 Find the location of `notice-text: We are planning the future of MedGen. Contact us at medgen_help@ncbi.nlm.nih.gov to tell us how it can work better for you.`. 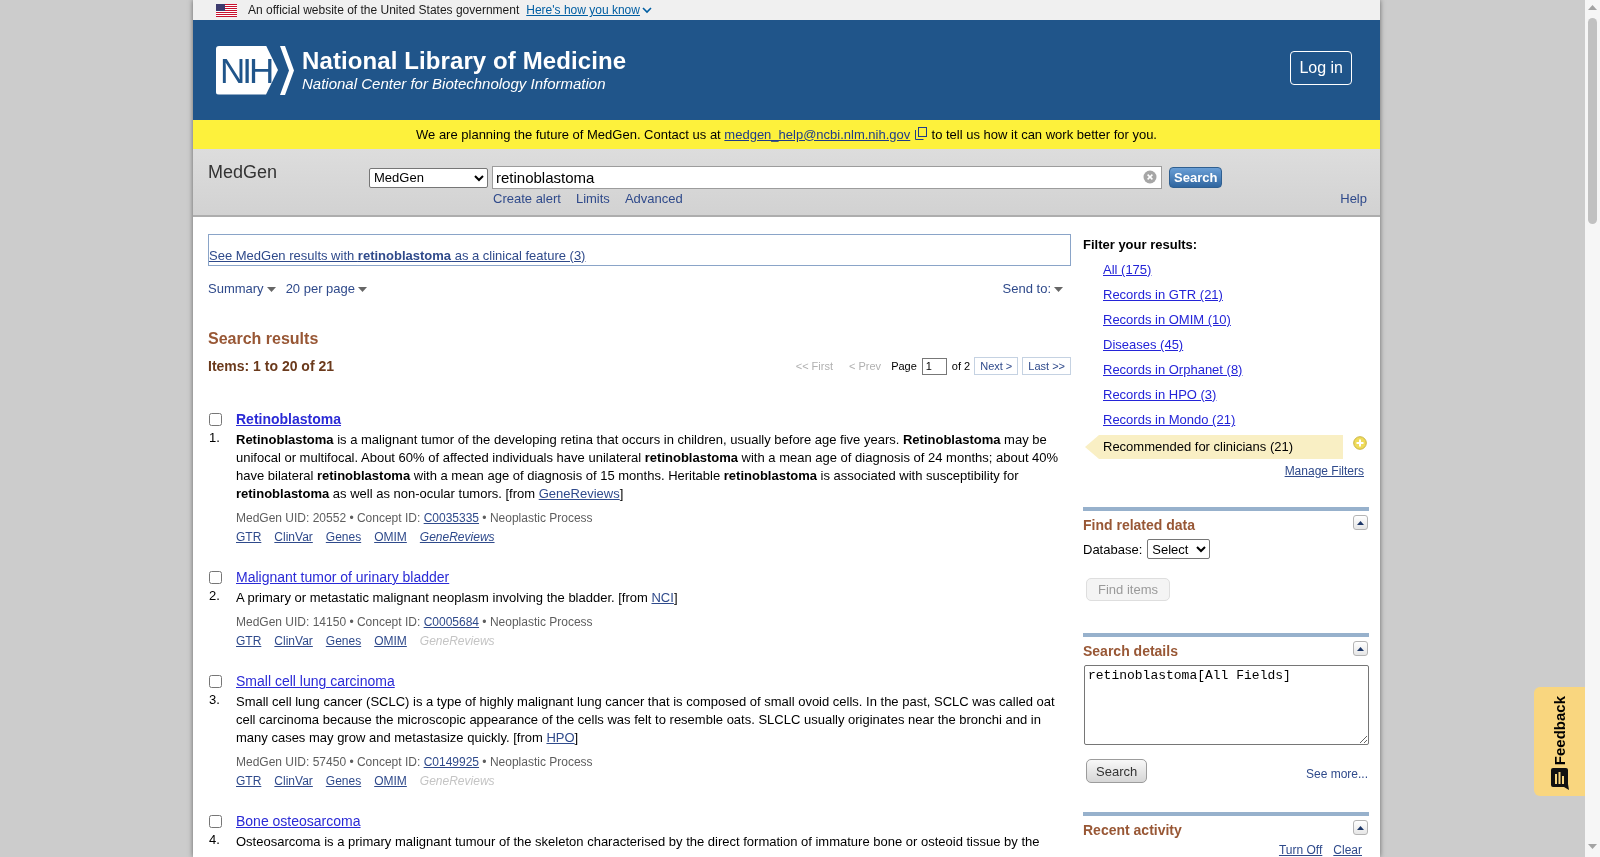

notice-text: We are planning the future of MedGen. Contact us at medgen_help@ncbi.nlm.nih.gov to tell us how it can work better for you. is located at coordinates (786, 134).